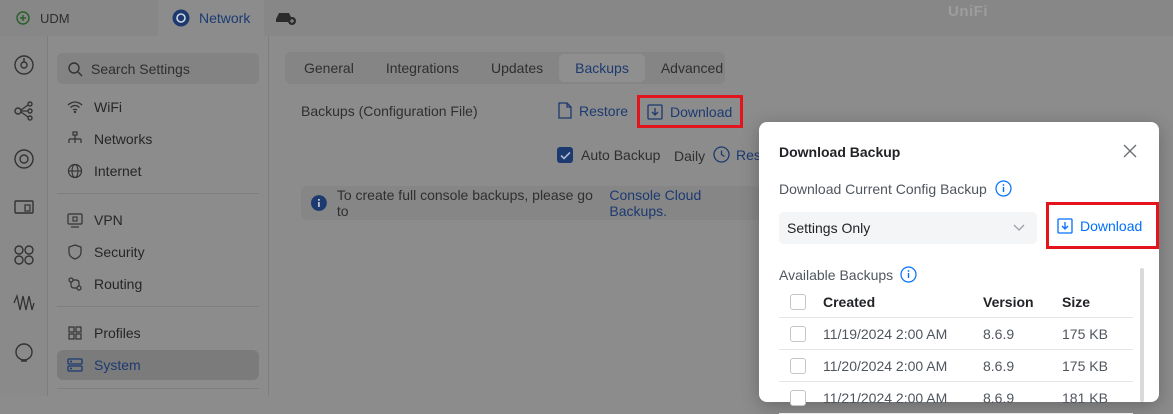 This screenshot has width=1173, height=414. What do you see at coordinates (158, 139) in the screenshot?
I see `nav-item-networks: Networks` at bounding box center [158, 139].